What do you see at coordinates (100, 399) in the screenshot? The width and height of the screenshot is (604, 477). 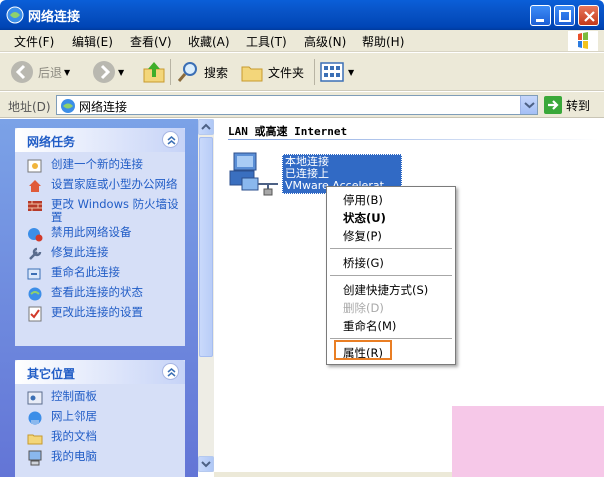 I see `place-control-panel: 控制面板` at bounding box center [100, 399].